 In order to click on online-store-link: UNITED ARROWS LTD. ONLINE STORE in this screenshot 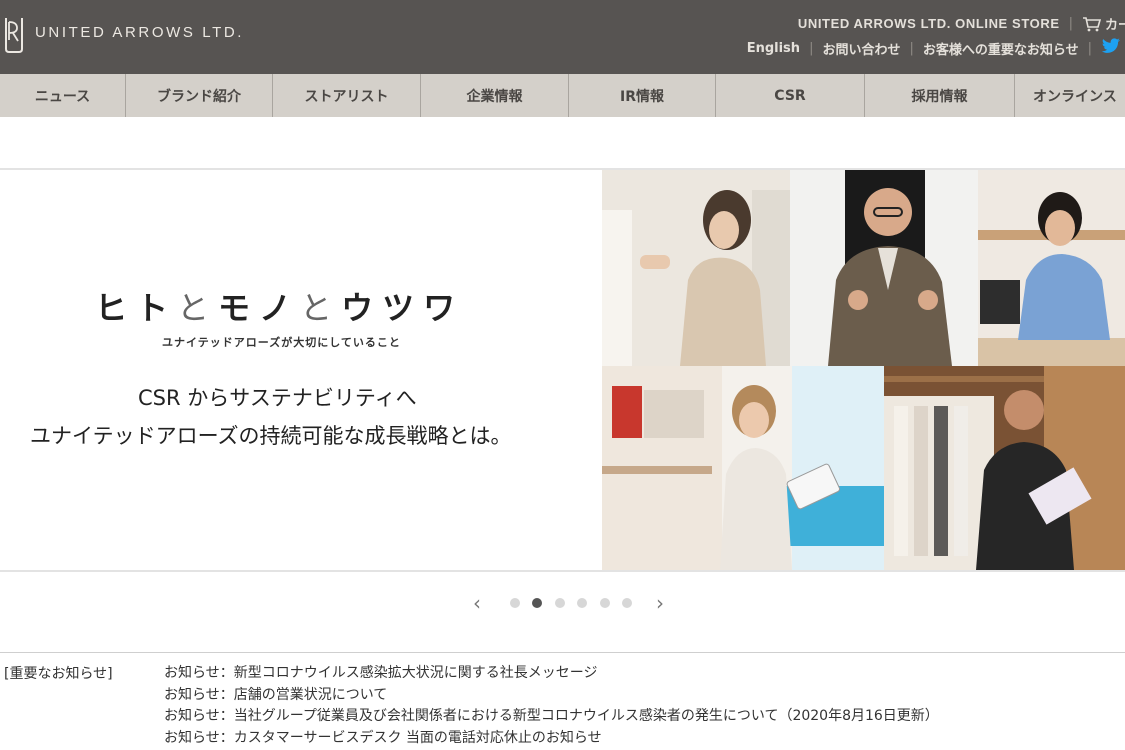, I will do `click(929, 23)`.